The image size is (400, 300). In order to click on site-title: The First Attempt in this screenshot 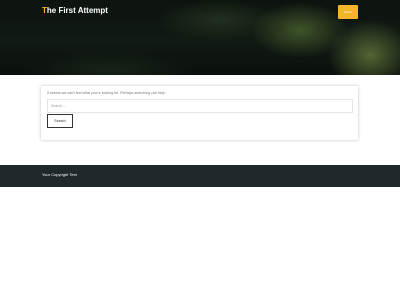, I will do `click(75, 11)`.